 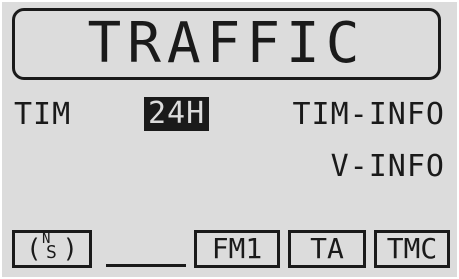 I want to click on status-bar: ( N S ) FM1 TA TMC, so click(x=231, y=250).